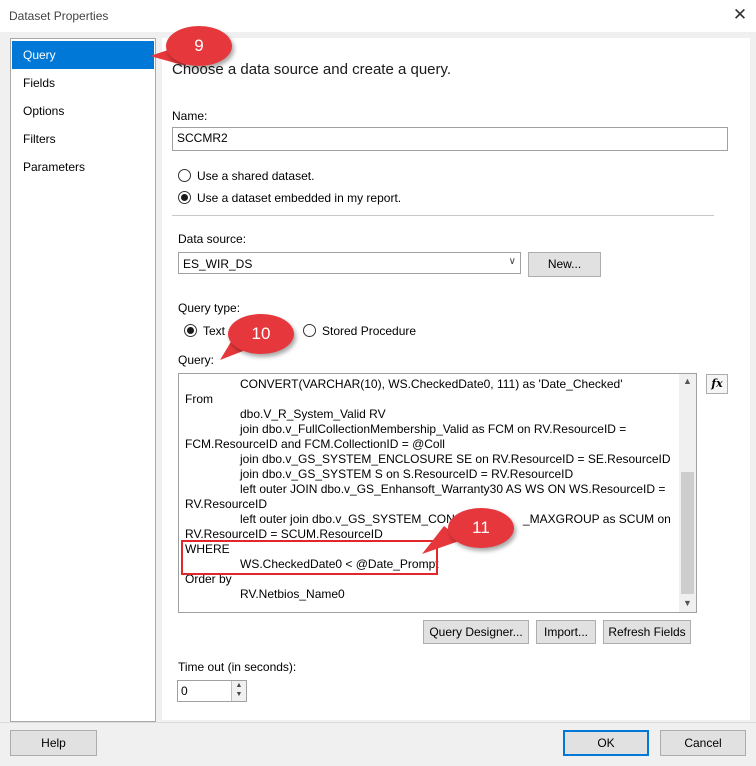 This screenshot has height=766, width=756. What do you see at coordinates (349, 263) in the screenshot?
I see `datasource-dropdown: ES_WIR_DS ∨` at bounding box center [349, 263].